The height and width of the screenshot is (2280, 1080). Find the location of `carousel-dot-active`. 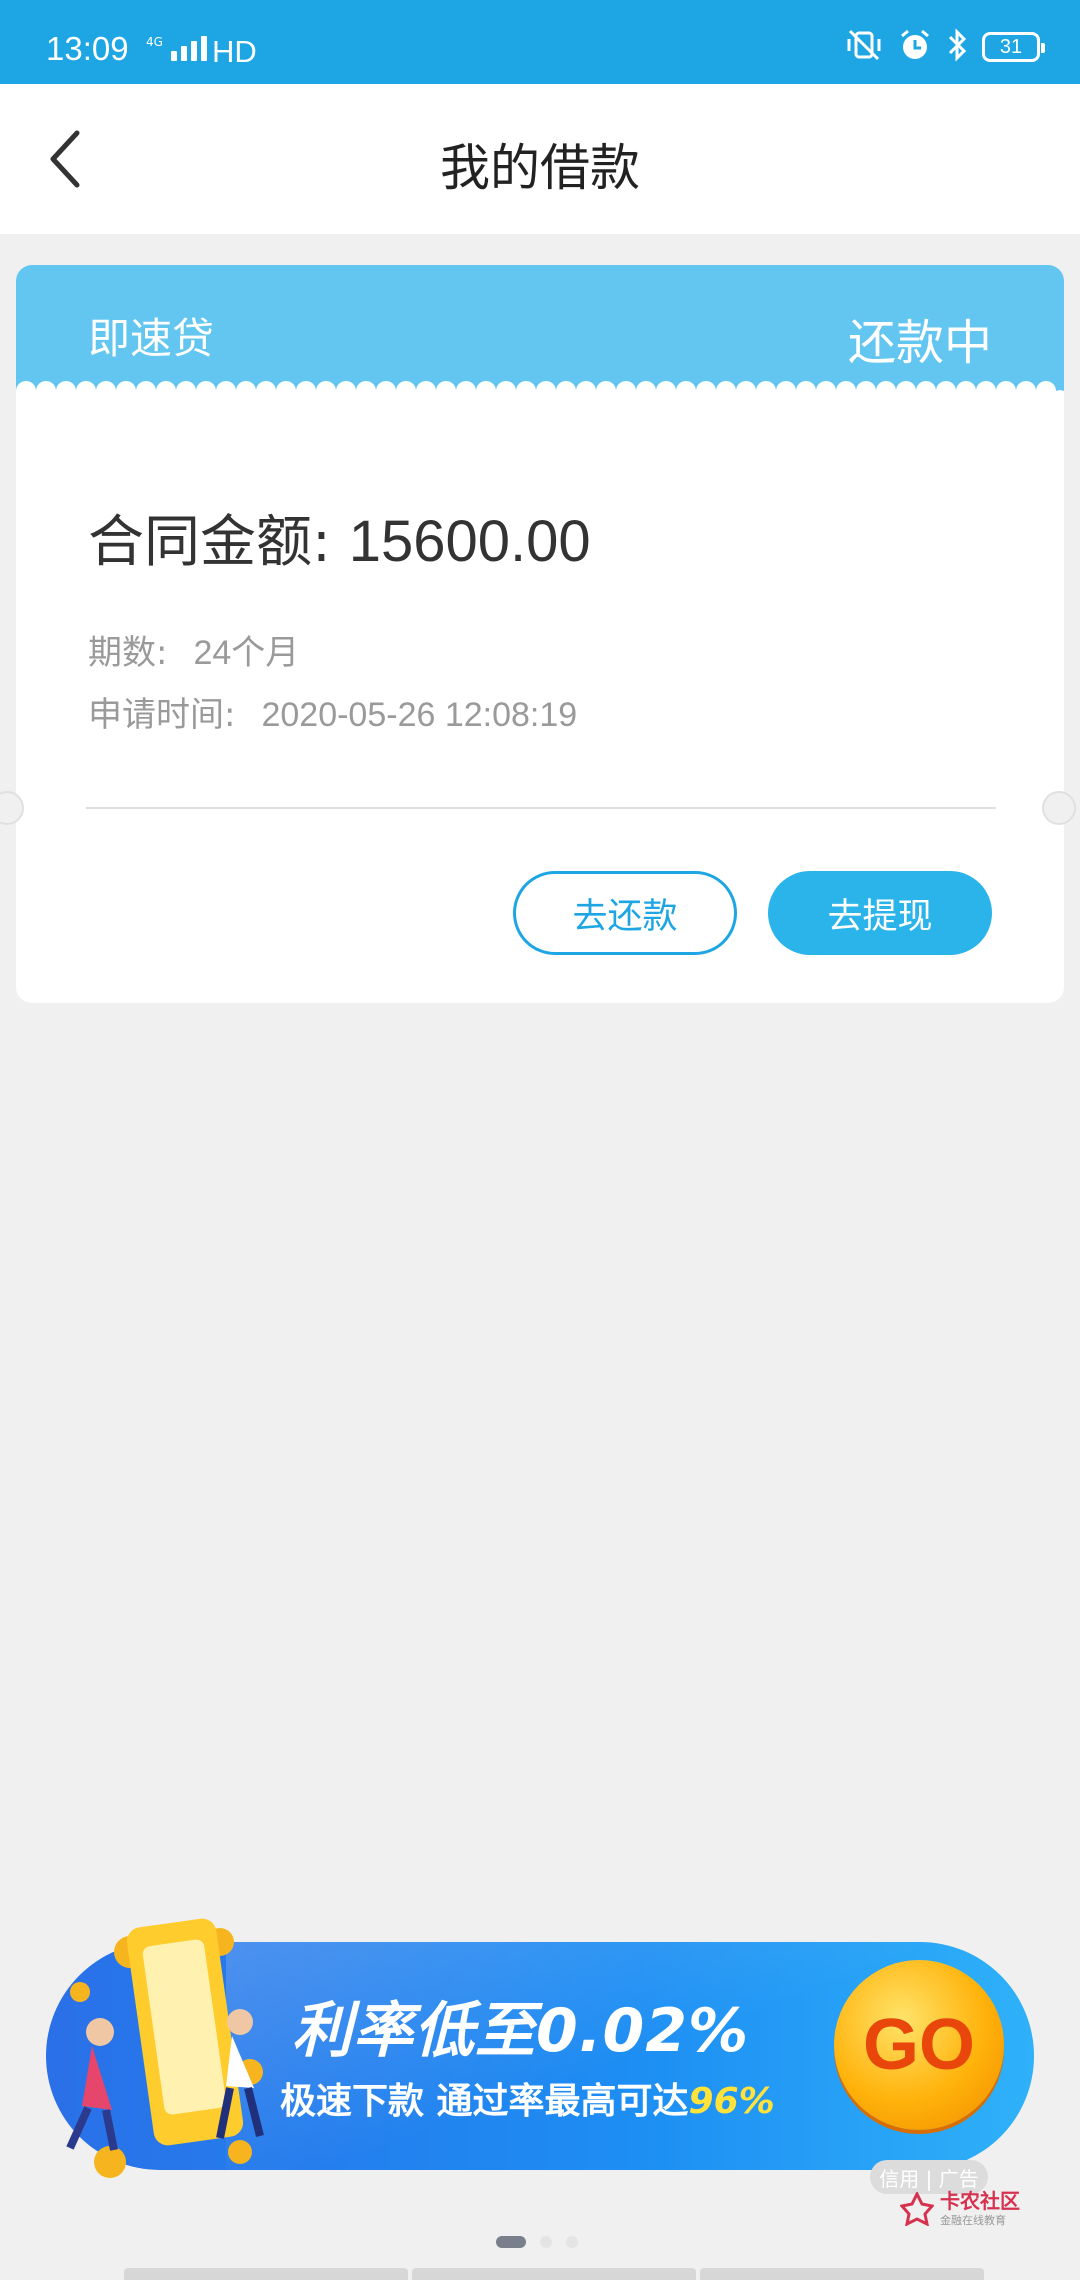

carousel-dot-active is located at coordinates (511, 2242).